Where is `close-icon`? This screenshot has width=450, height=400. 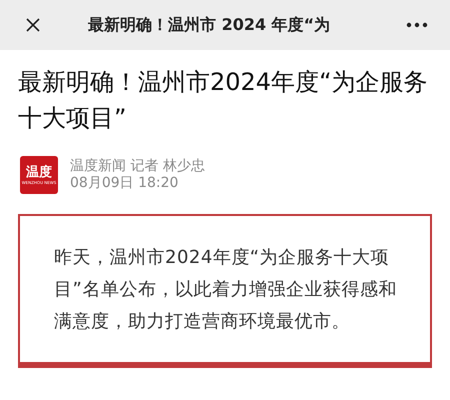
close-icon is located at coordinates (33, 25).